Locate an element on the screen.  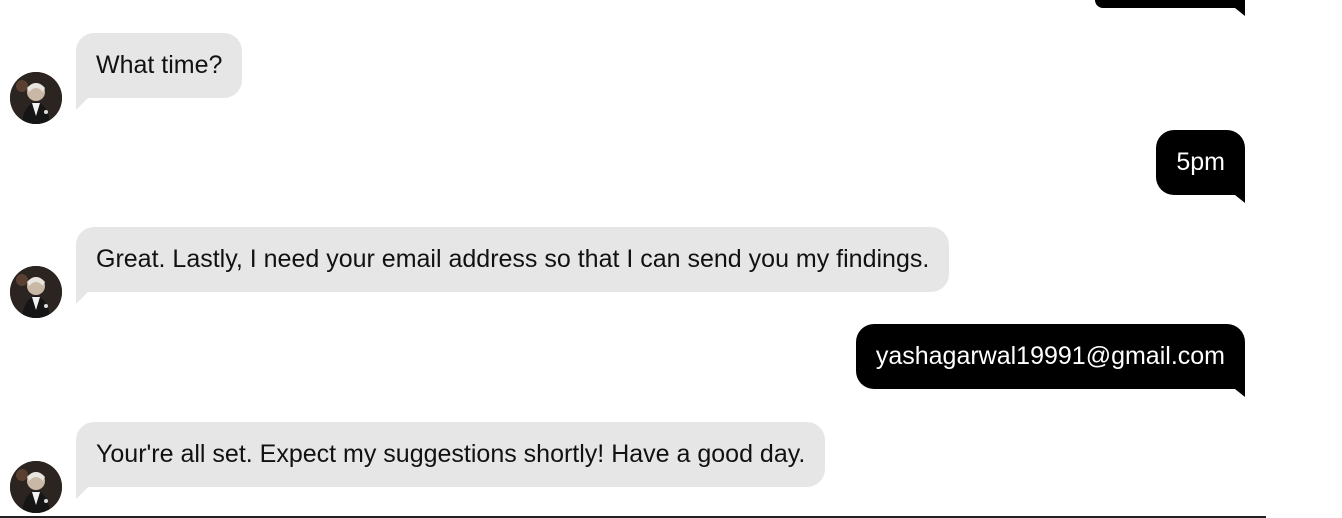
message-text: 5pm is located at coordinates (1200, 162).